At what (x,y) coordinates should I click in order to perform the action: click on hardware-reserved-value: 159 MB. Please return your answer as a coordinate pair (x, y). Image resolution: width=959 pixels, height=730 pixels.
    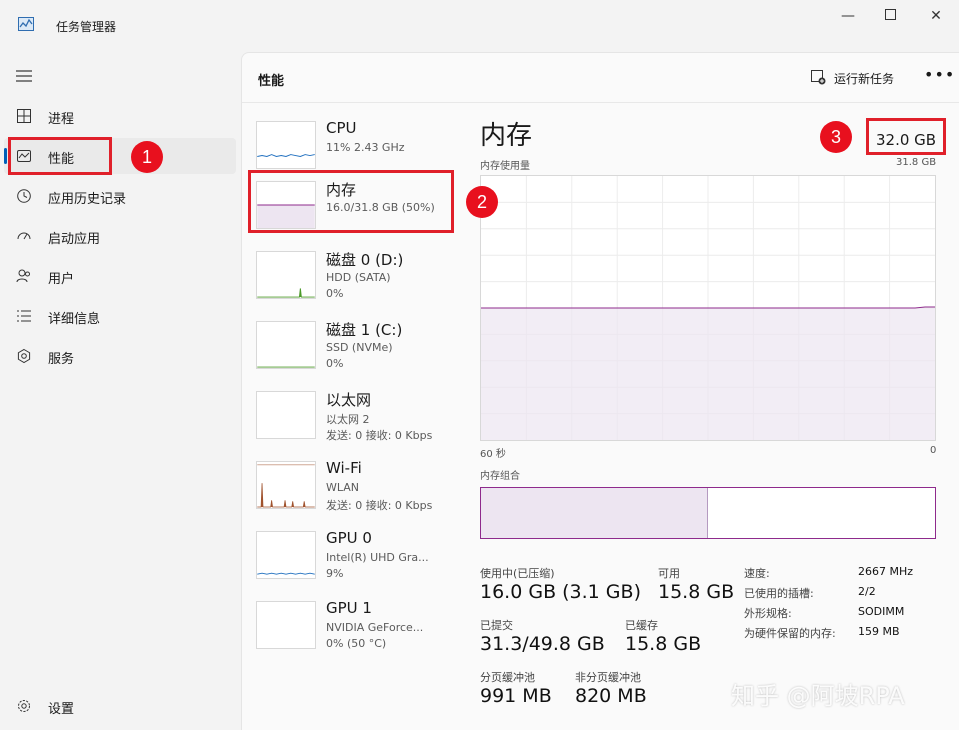
    Looking at the image, I should click on (879, 631).